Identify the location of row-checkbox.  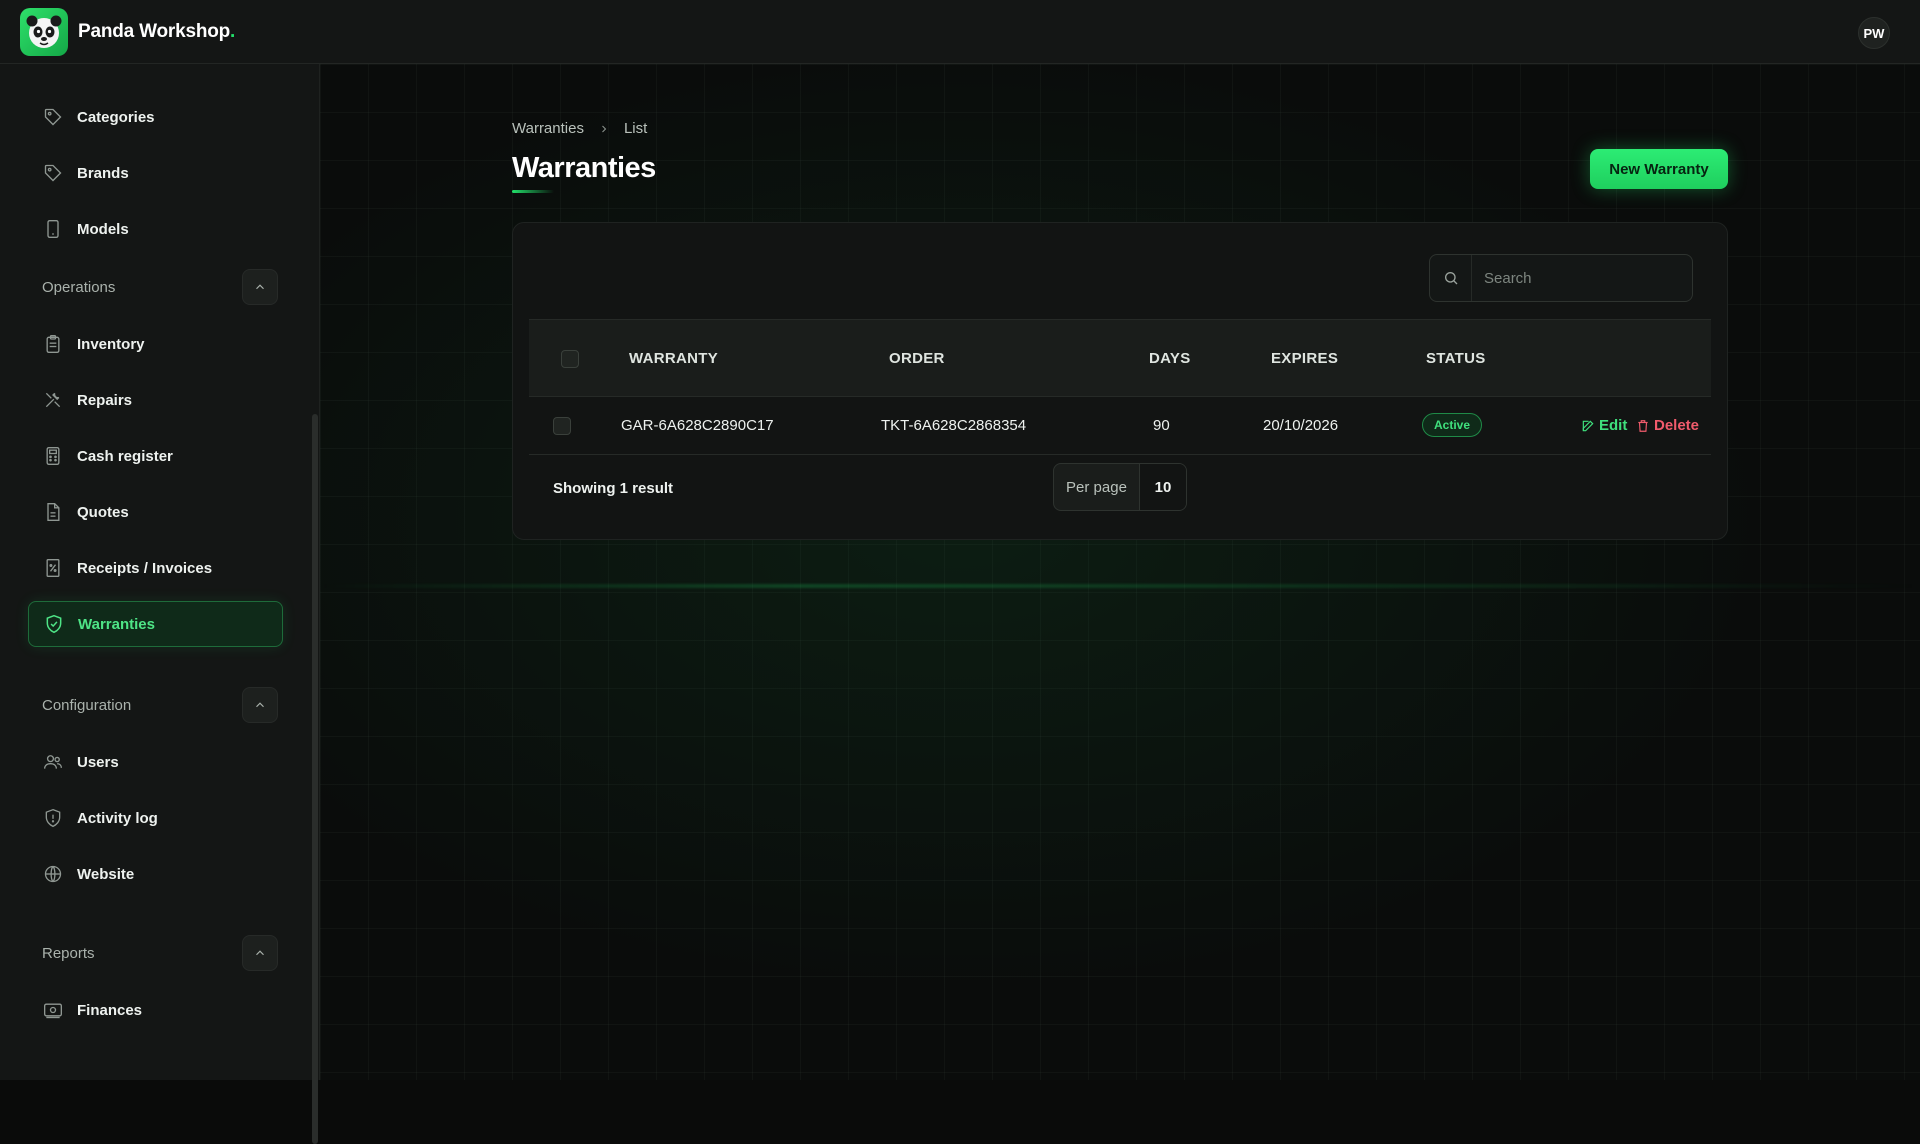
(562, 426).